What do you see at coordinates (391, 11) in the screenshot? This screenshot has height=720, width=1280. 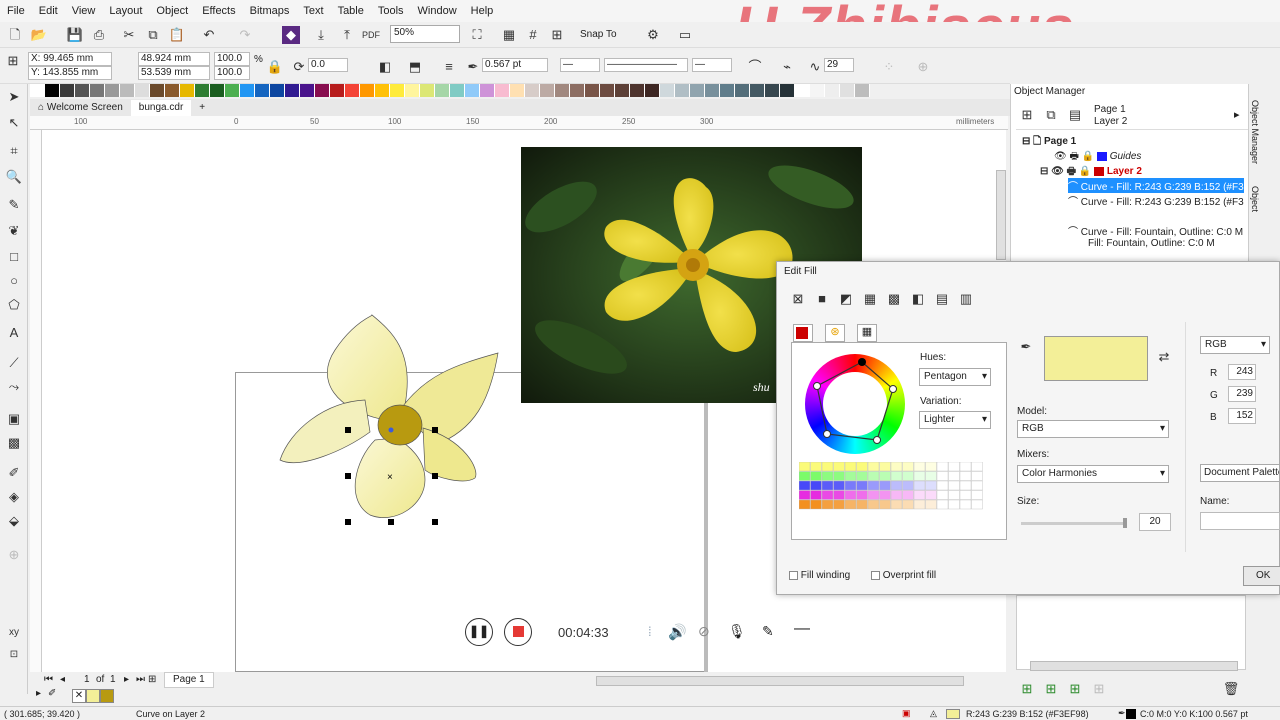 I see `menu-tools: Tools` at bounding box center [391, 11].